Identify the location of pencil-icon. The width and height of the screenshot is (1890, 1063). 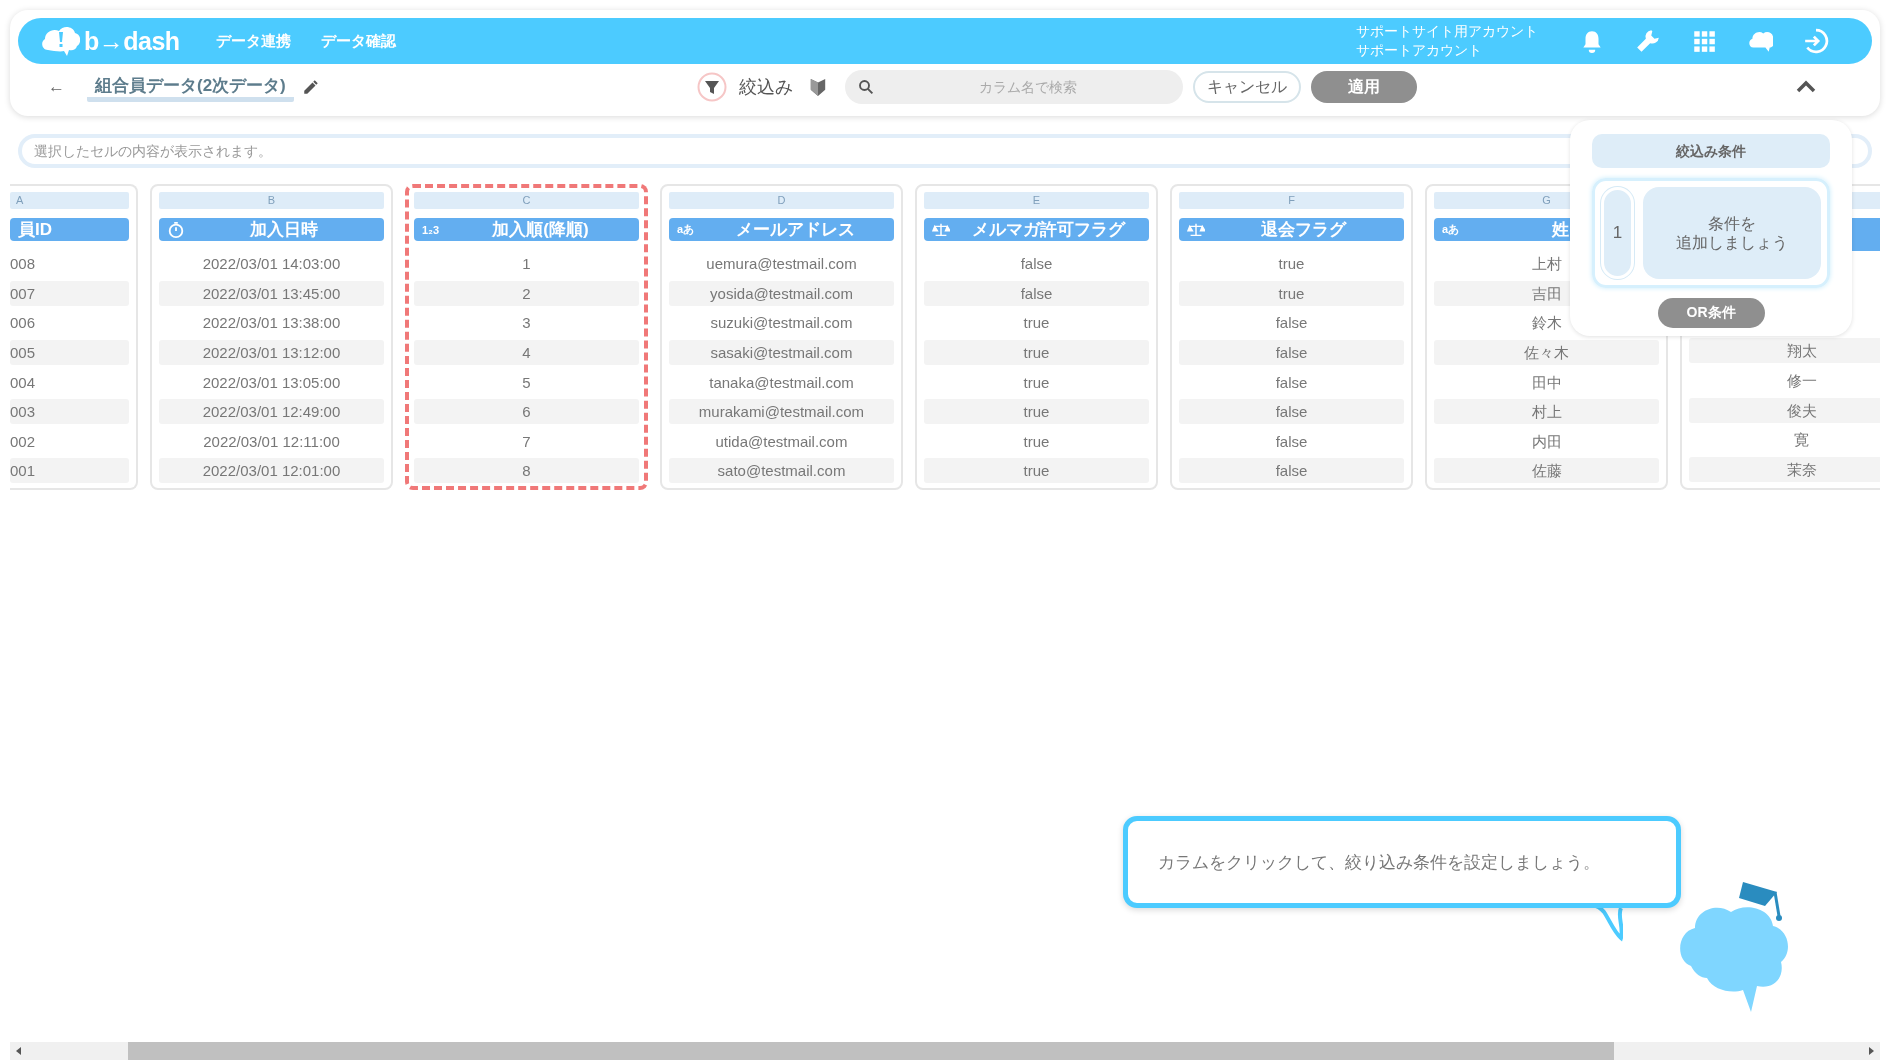
(310, 87).